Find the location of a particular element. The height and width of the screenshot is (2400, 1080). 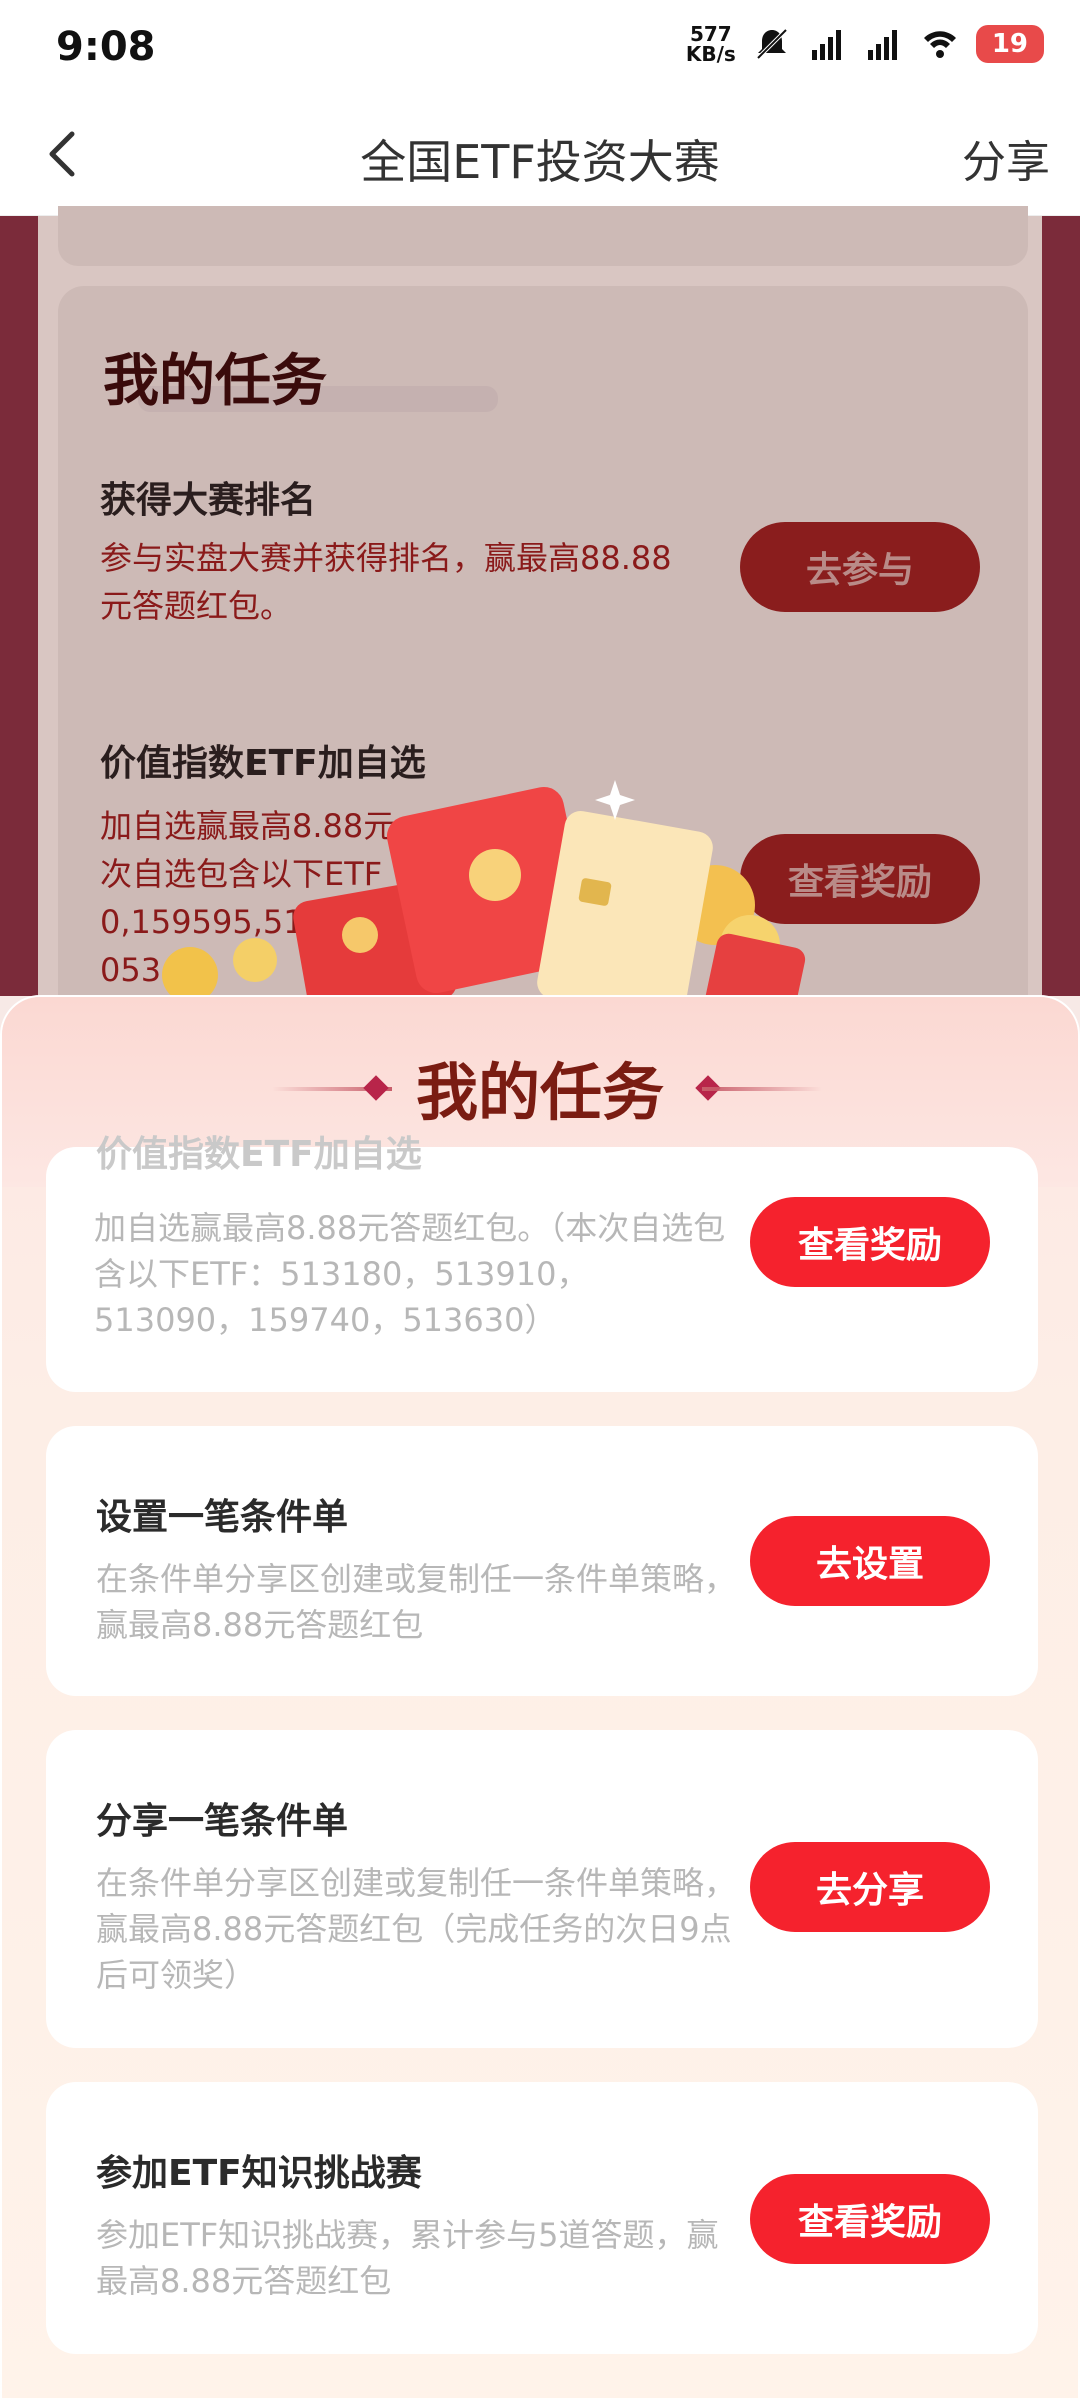

share-button: 分享 is located at coordinates (1006, 158).